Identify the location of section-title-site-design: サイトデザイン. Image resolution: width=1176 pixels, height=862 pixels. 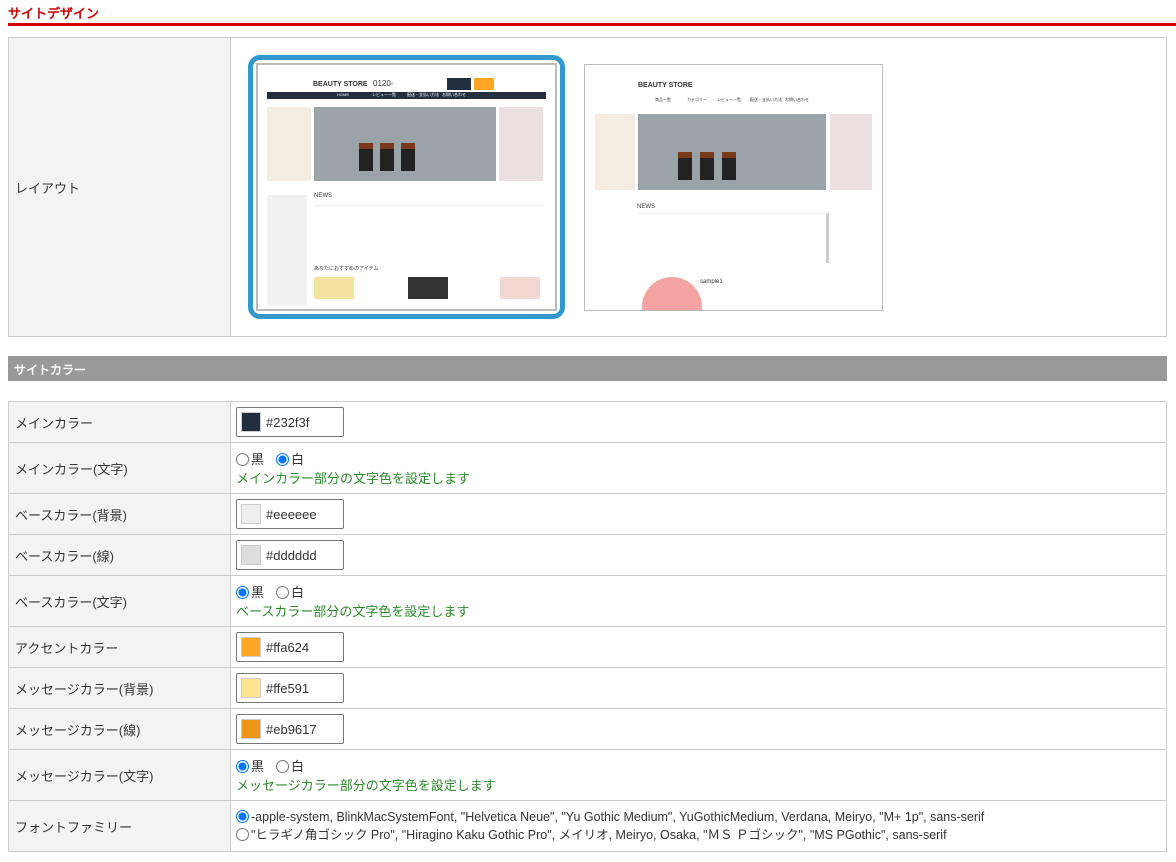
(54, 13).